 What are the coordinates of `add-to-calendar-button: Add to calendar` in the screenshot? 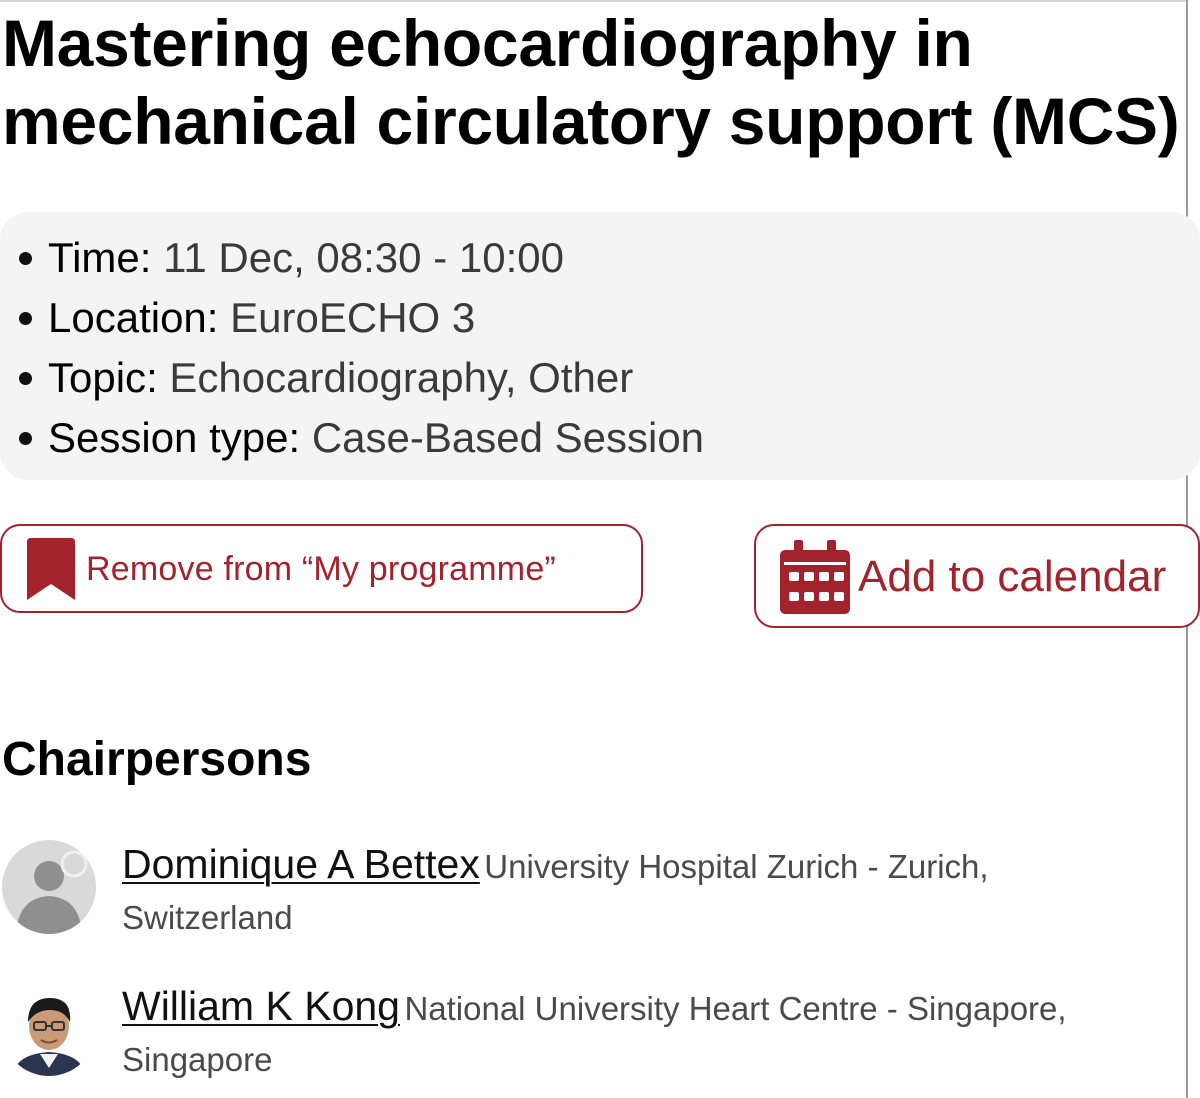 It's located at (977, 576).